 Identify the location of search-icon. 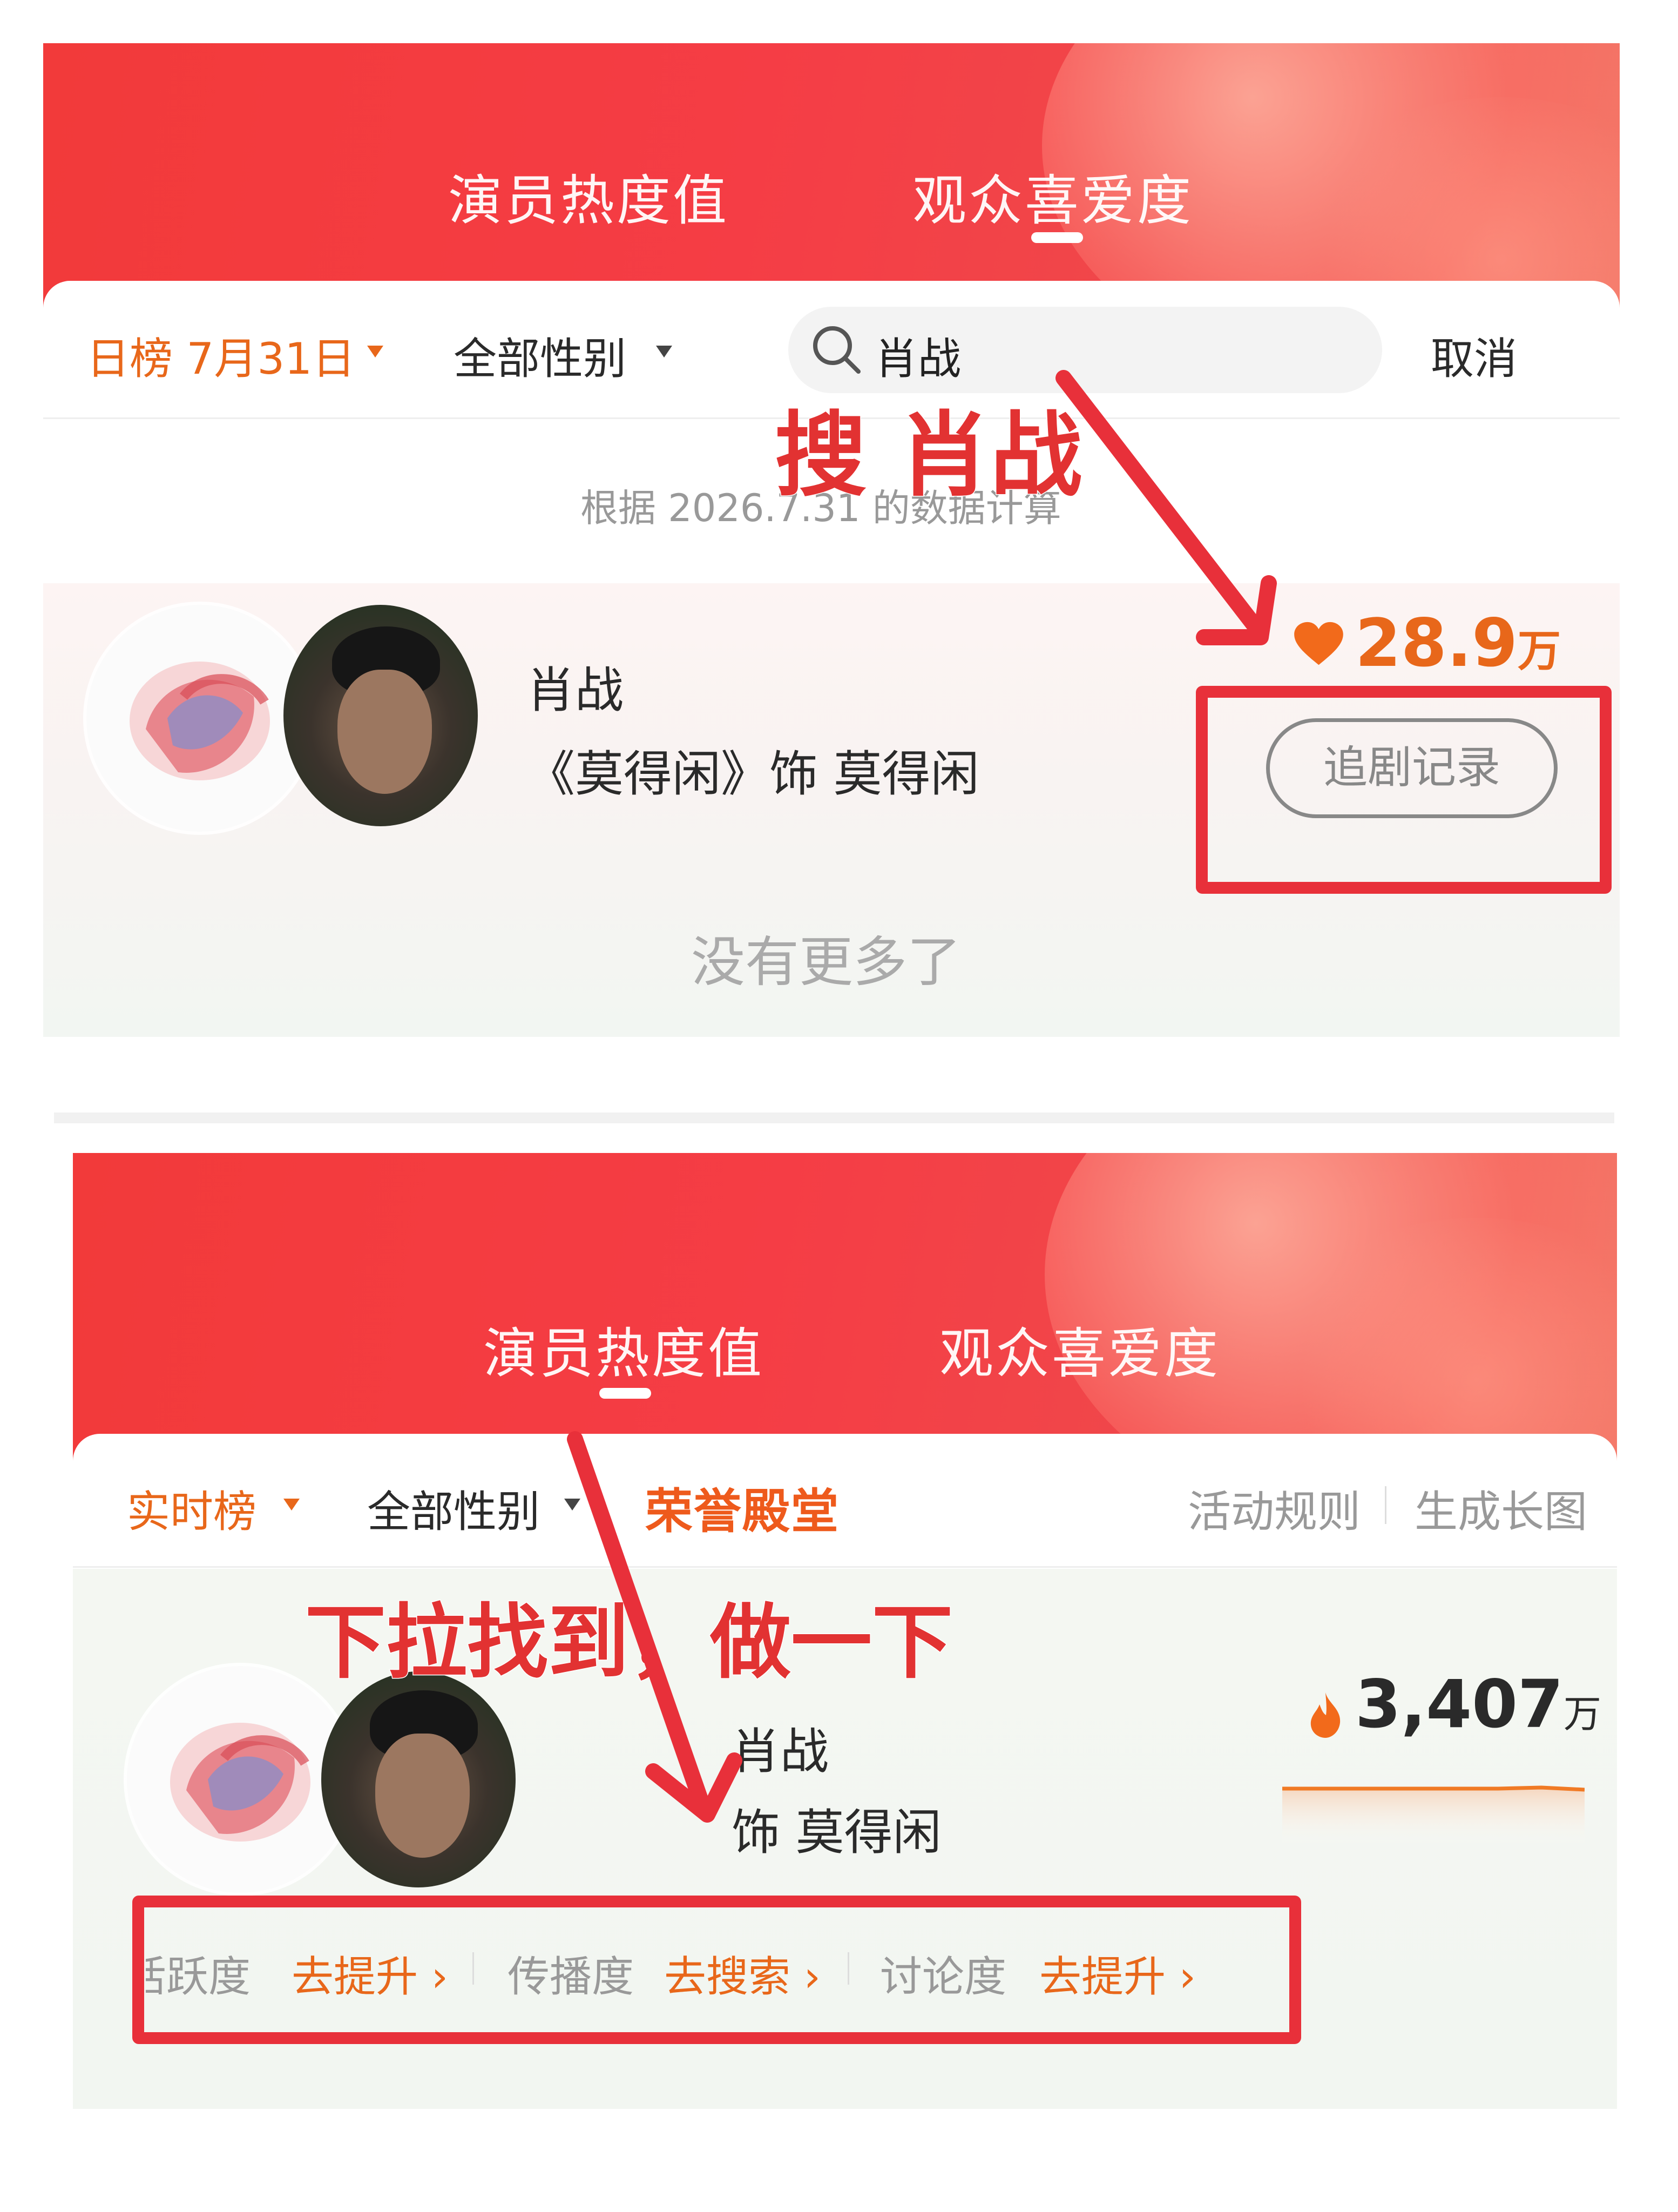
(837, 350).